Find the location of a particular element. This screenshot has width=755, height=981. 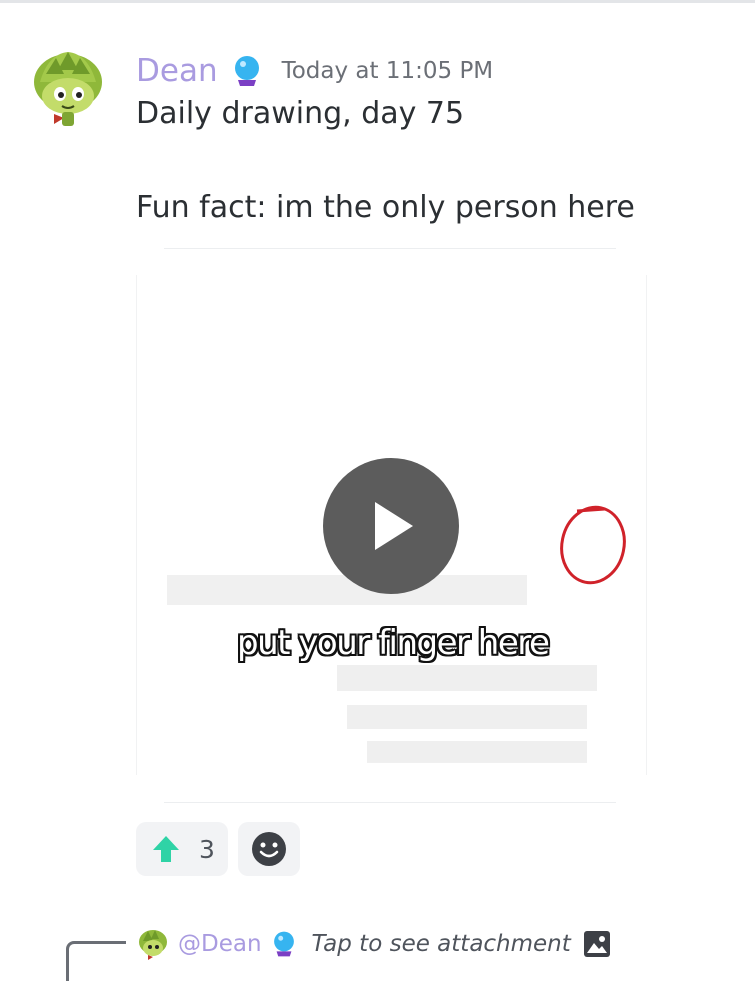

reaction-upvote: 3 is located at coordinates (182, 849).